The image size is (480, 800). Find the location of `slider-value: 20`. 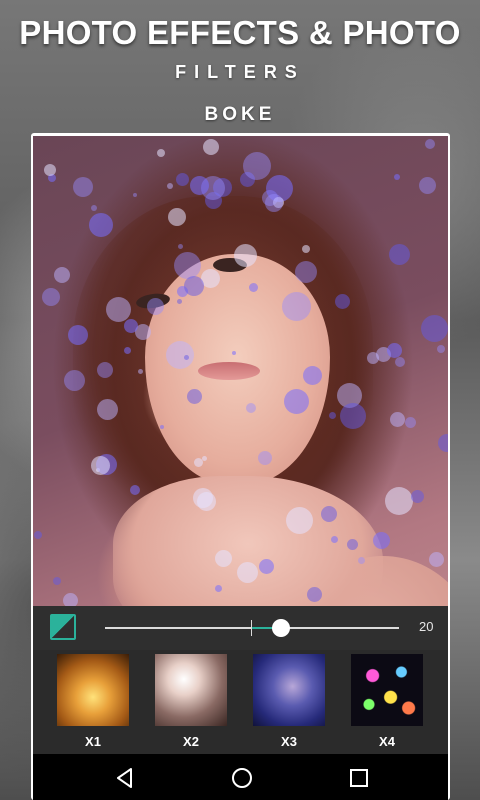

slider-value: 20 is located at coordinates (426, 626).